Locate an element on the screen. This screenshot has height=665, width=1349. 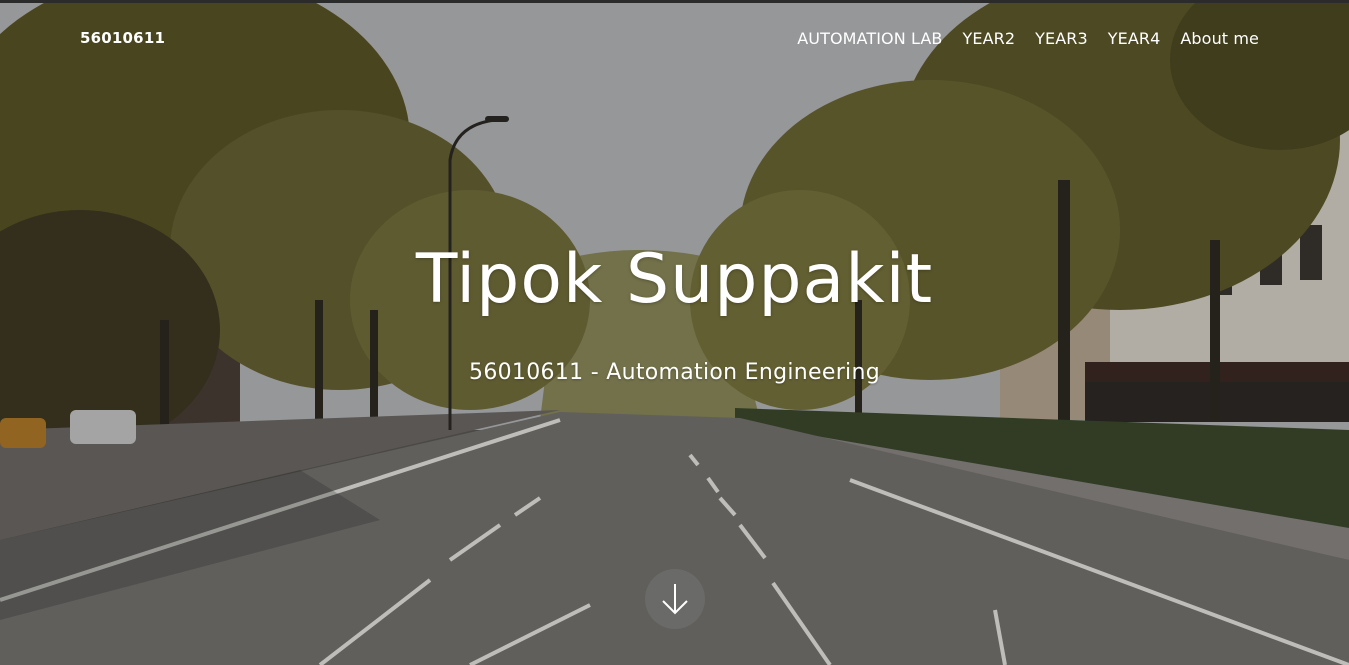
nav-item: YEAR4 is located at coordinates (1134, 38).